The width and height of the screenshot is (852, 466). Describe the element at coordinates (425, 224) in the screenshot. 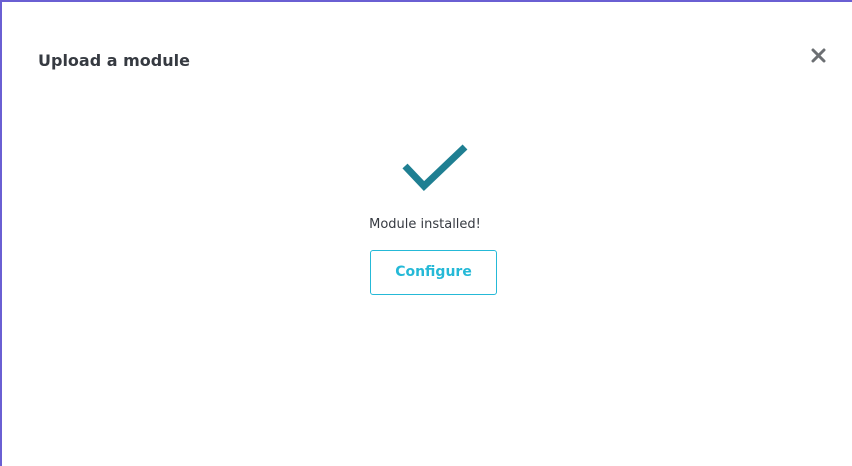

I see `install-status-message: Module installed!` at that location.